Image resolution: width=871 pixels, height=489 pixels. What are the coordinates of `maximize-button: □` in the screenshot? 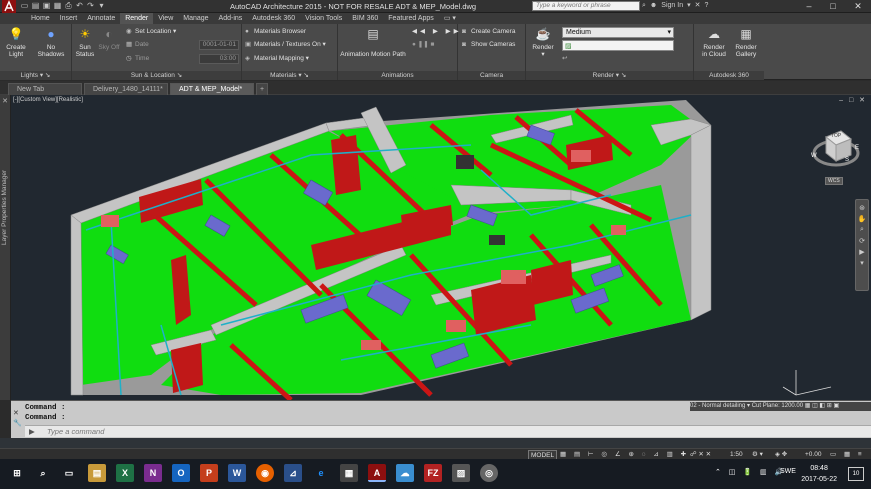 It's located at (833, 6).